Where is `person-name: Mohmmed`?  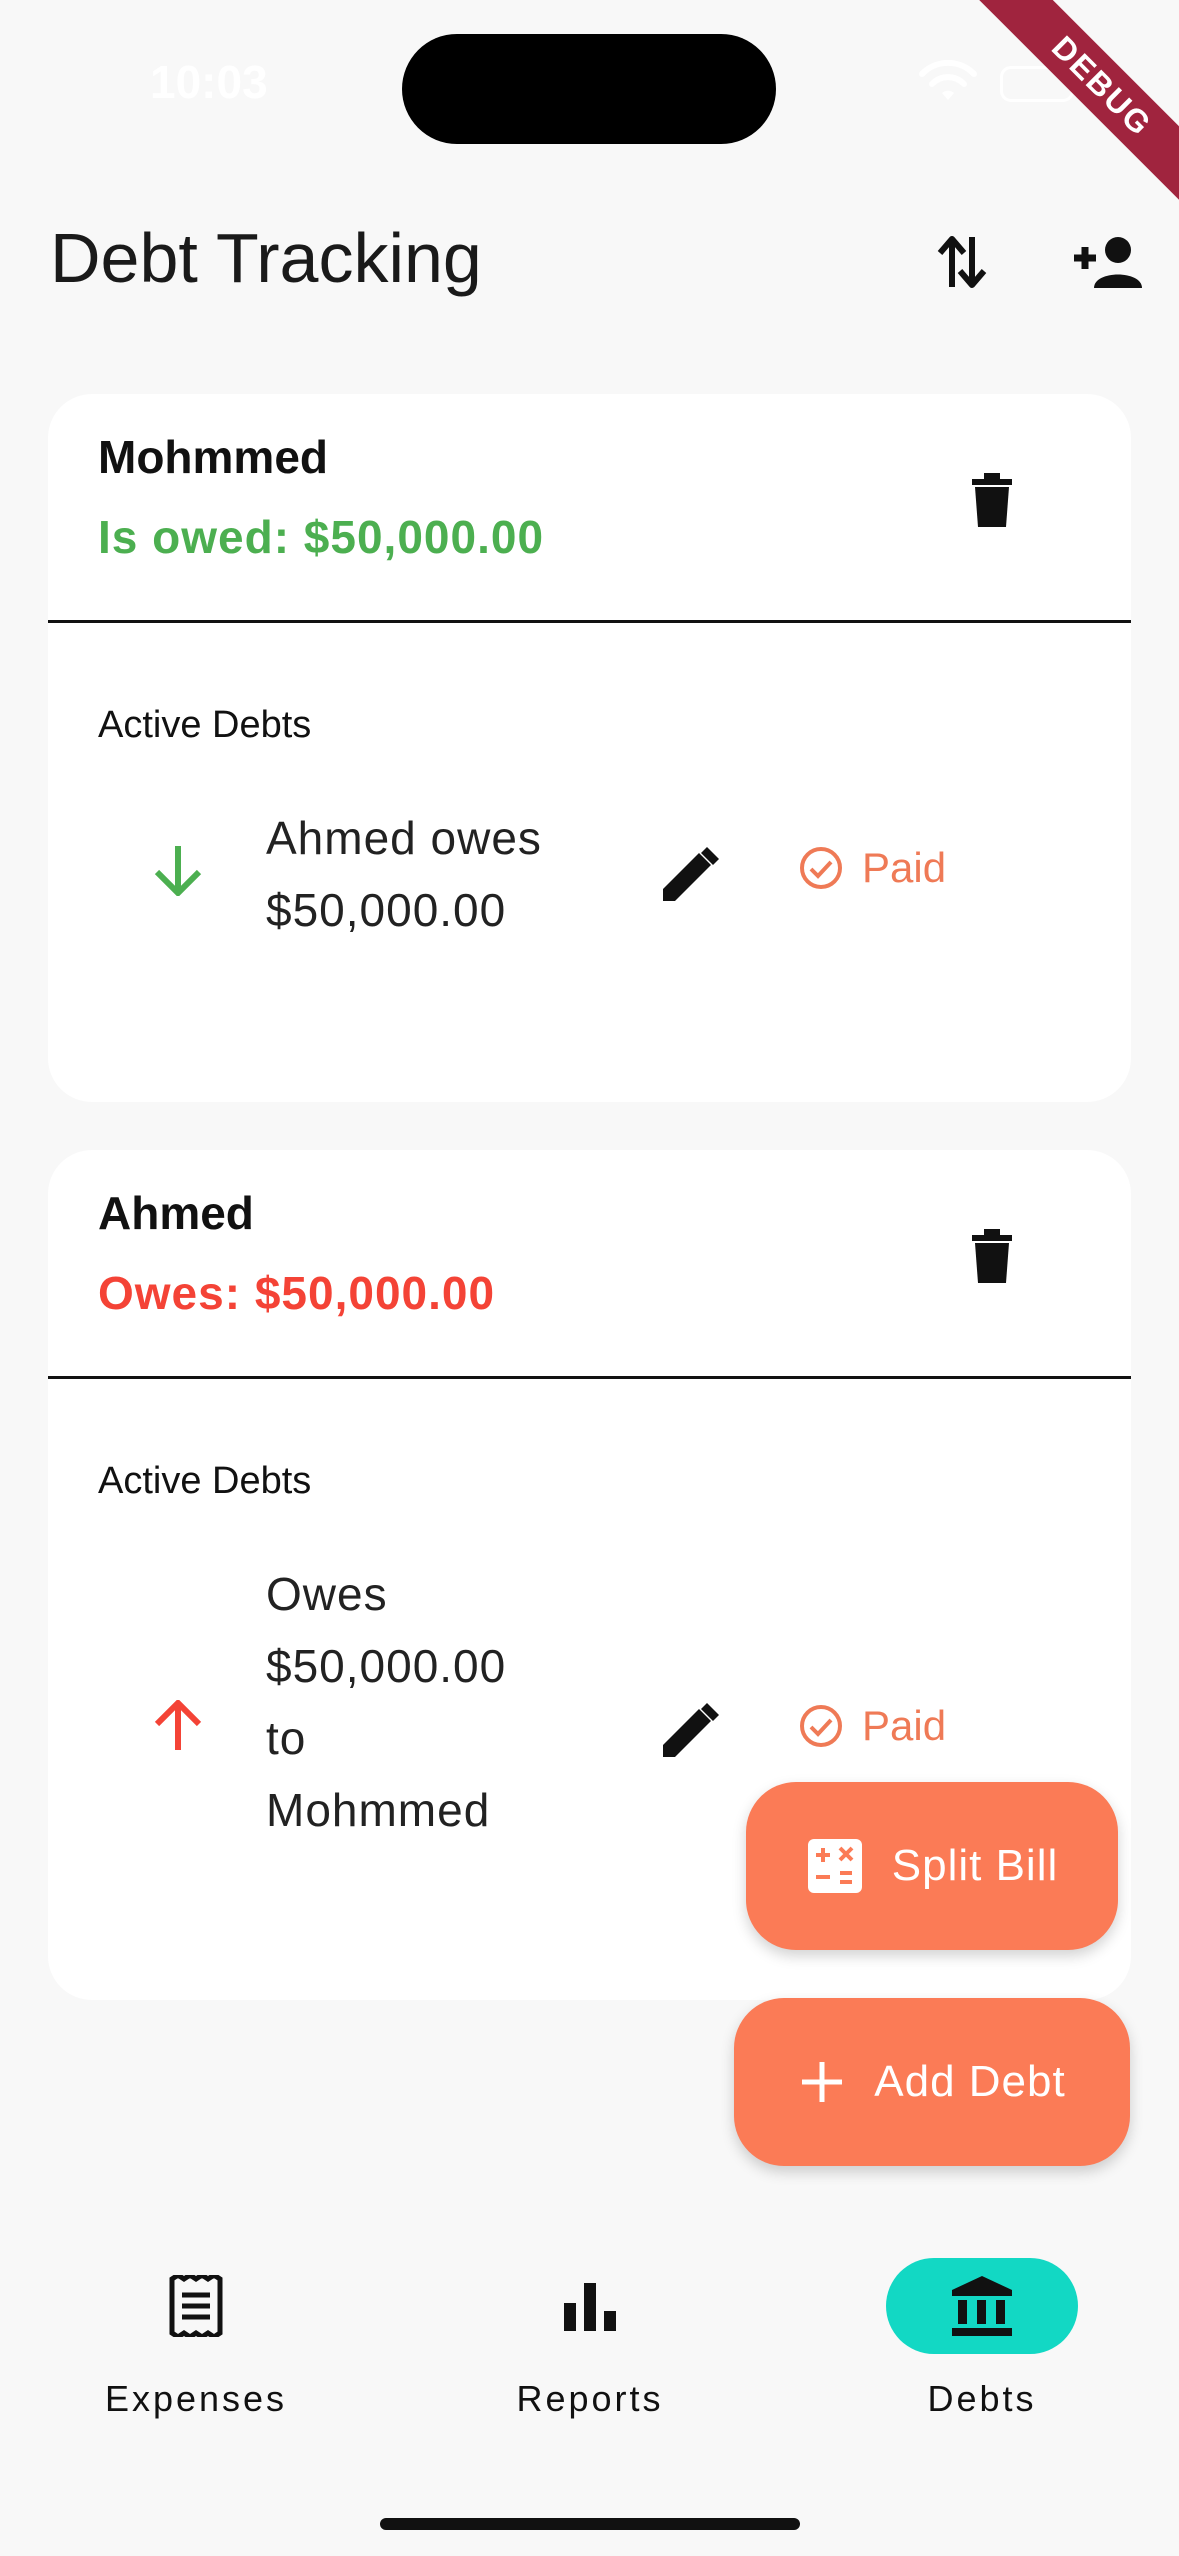
person-name: Mohmmed is located at coordinates (213, 457).